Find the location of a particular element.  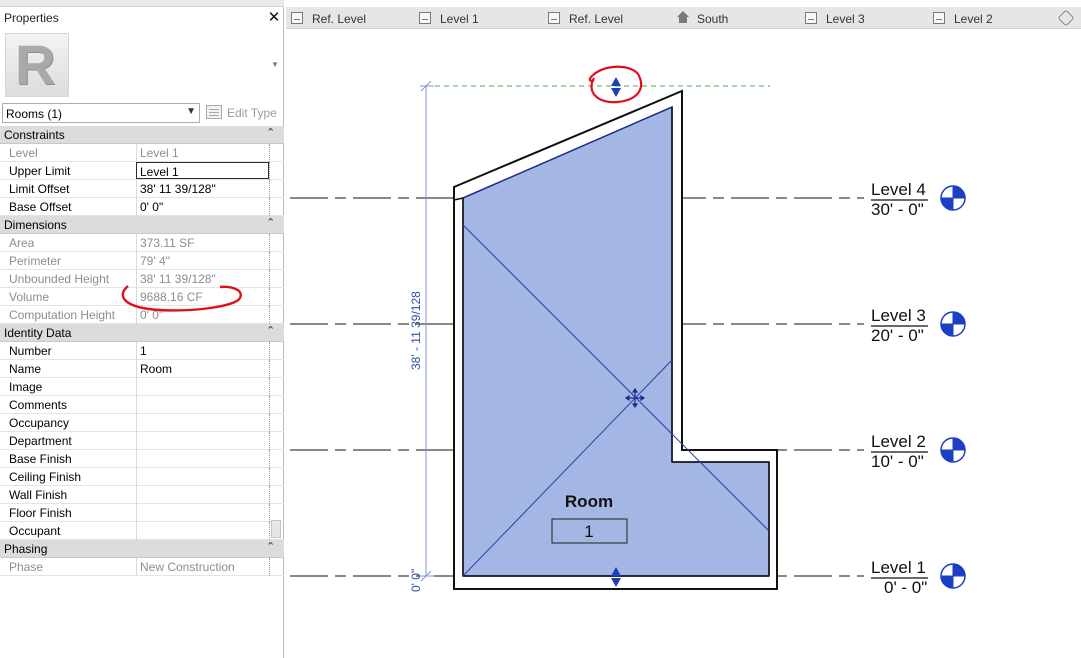

upper-limit-grip-icon is located at coordinates (616, 87).